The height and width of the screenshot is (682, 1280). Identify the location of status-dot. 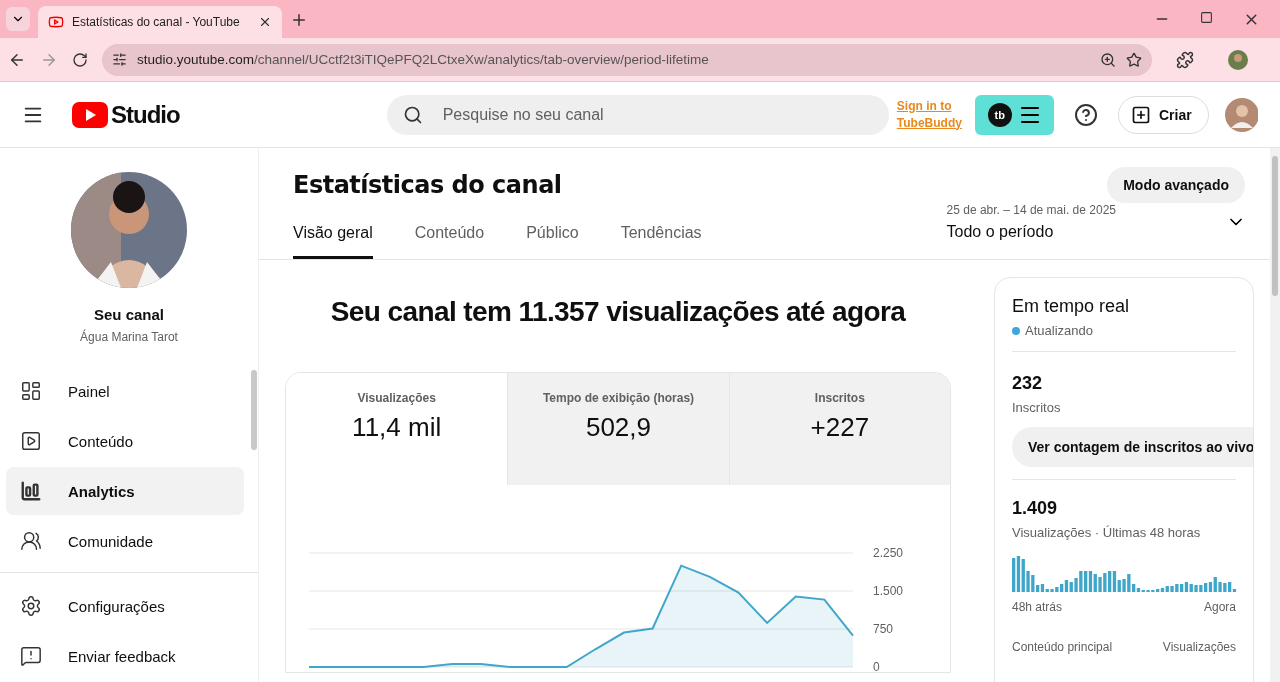
(1016, 330).